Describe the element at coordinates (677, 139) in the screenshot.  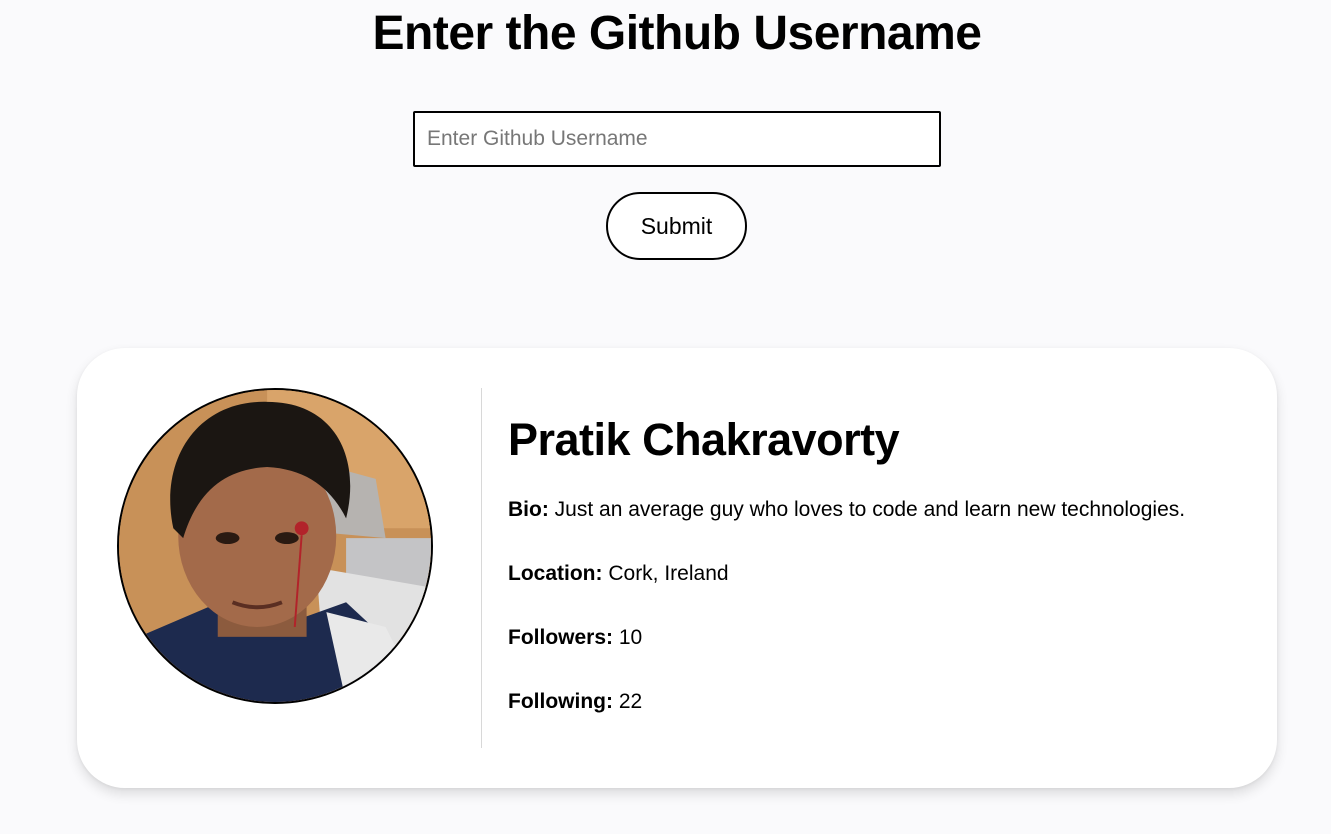
I see `username-input` at that location.